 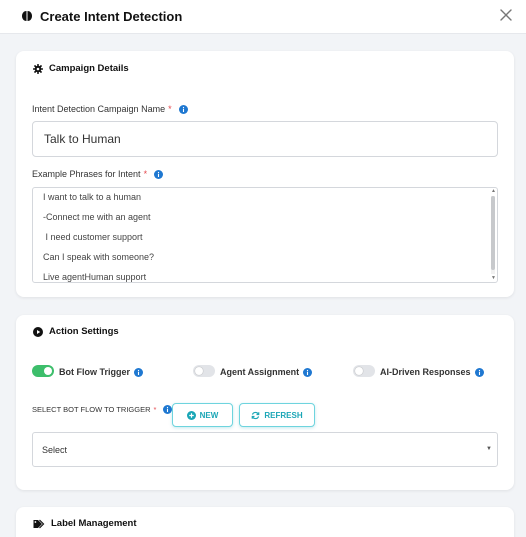 I want to click on campaign-name-label: Intent Detection Campaign Name *, so click(x=110, y=109).